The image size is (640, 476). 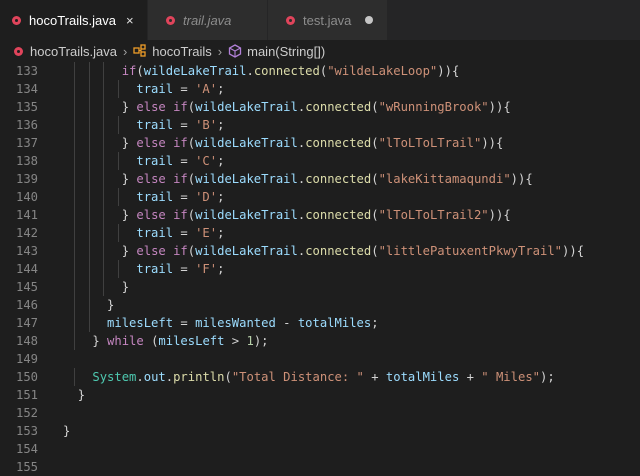 What do you see at coordinates (26, 467) in the screenshot?
I see `line-number: 155` at bounding box center [26, 467].